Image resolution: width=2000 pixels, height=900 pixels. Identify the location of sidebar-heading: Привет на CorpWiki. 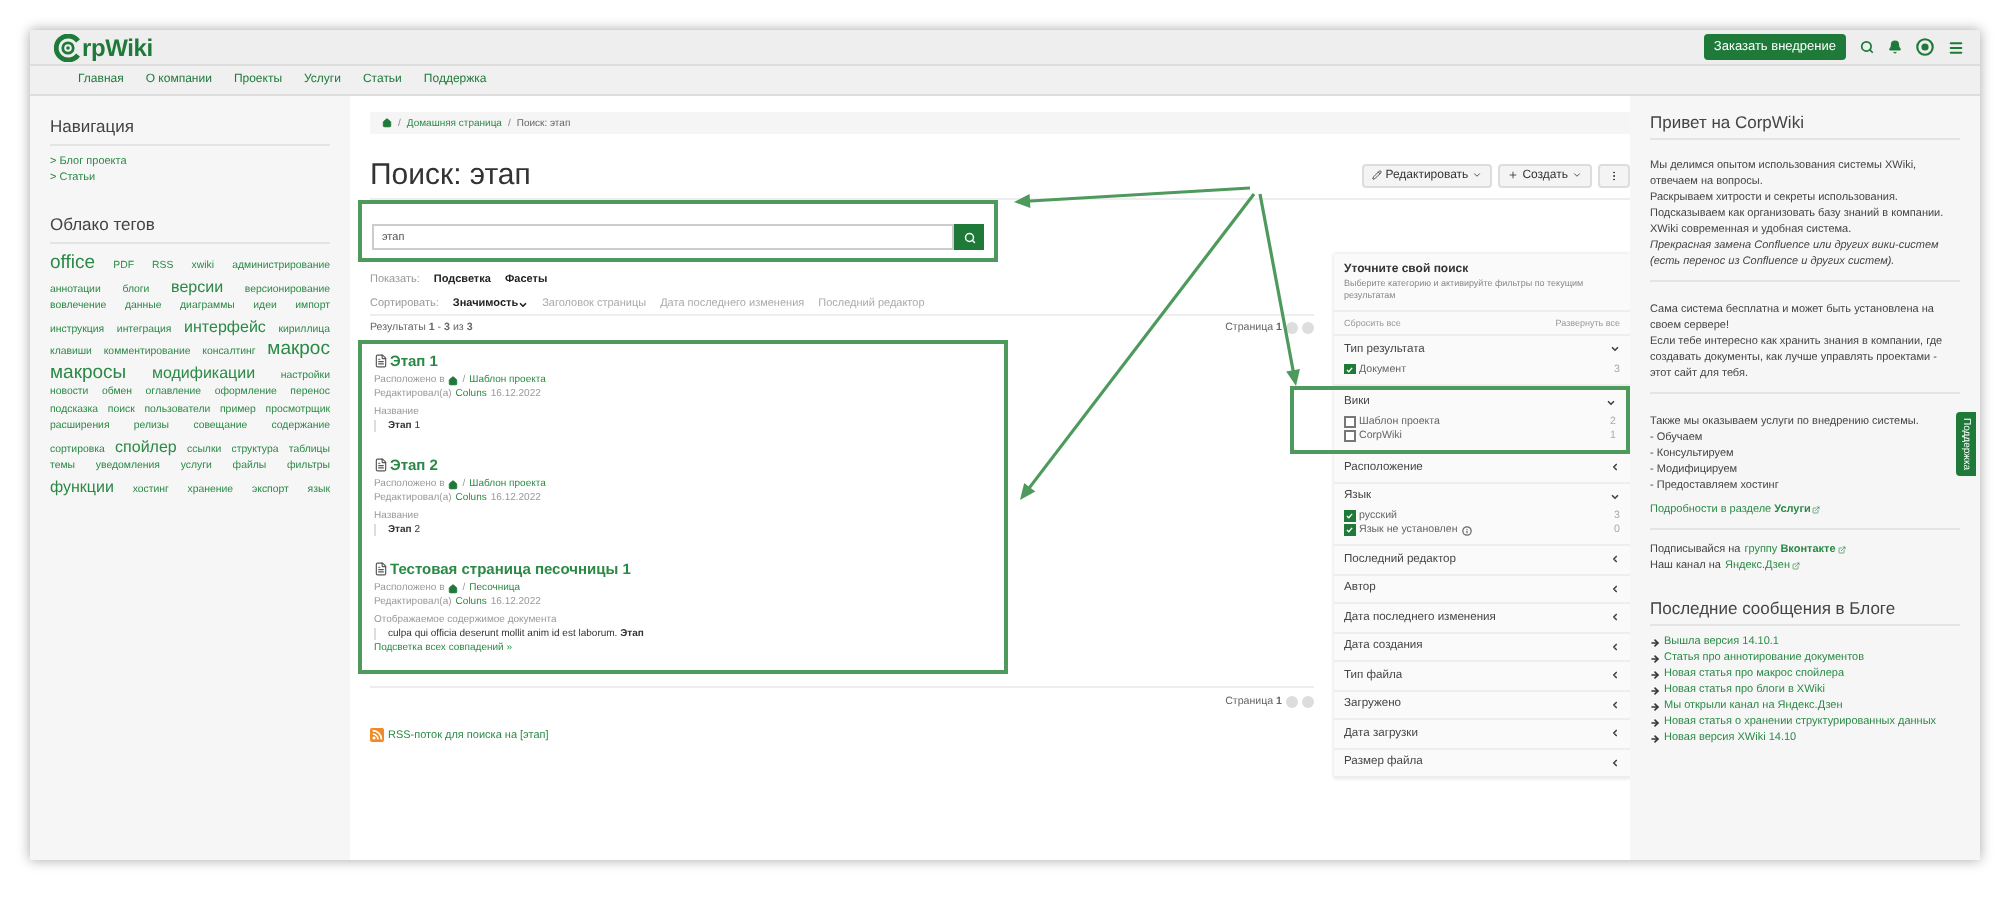
(1805, 127).